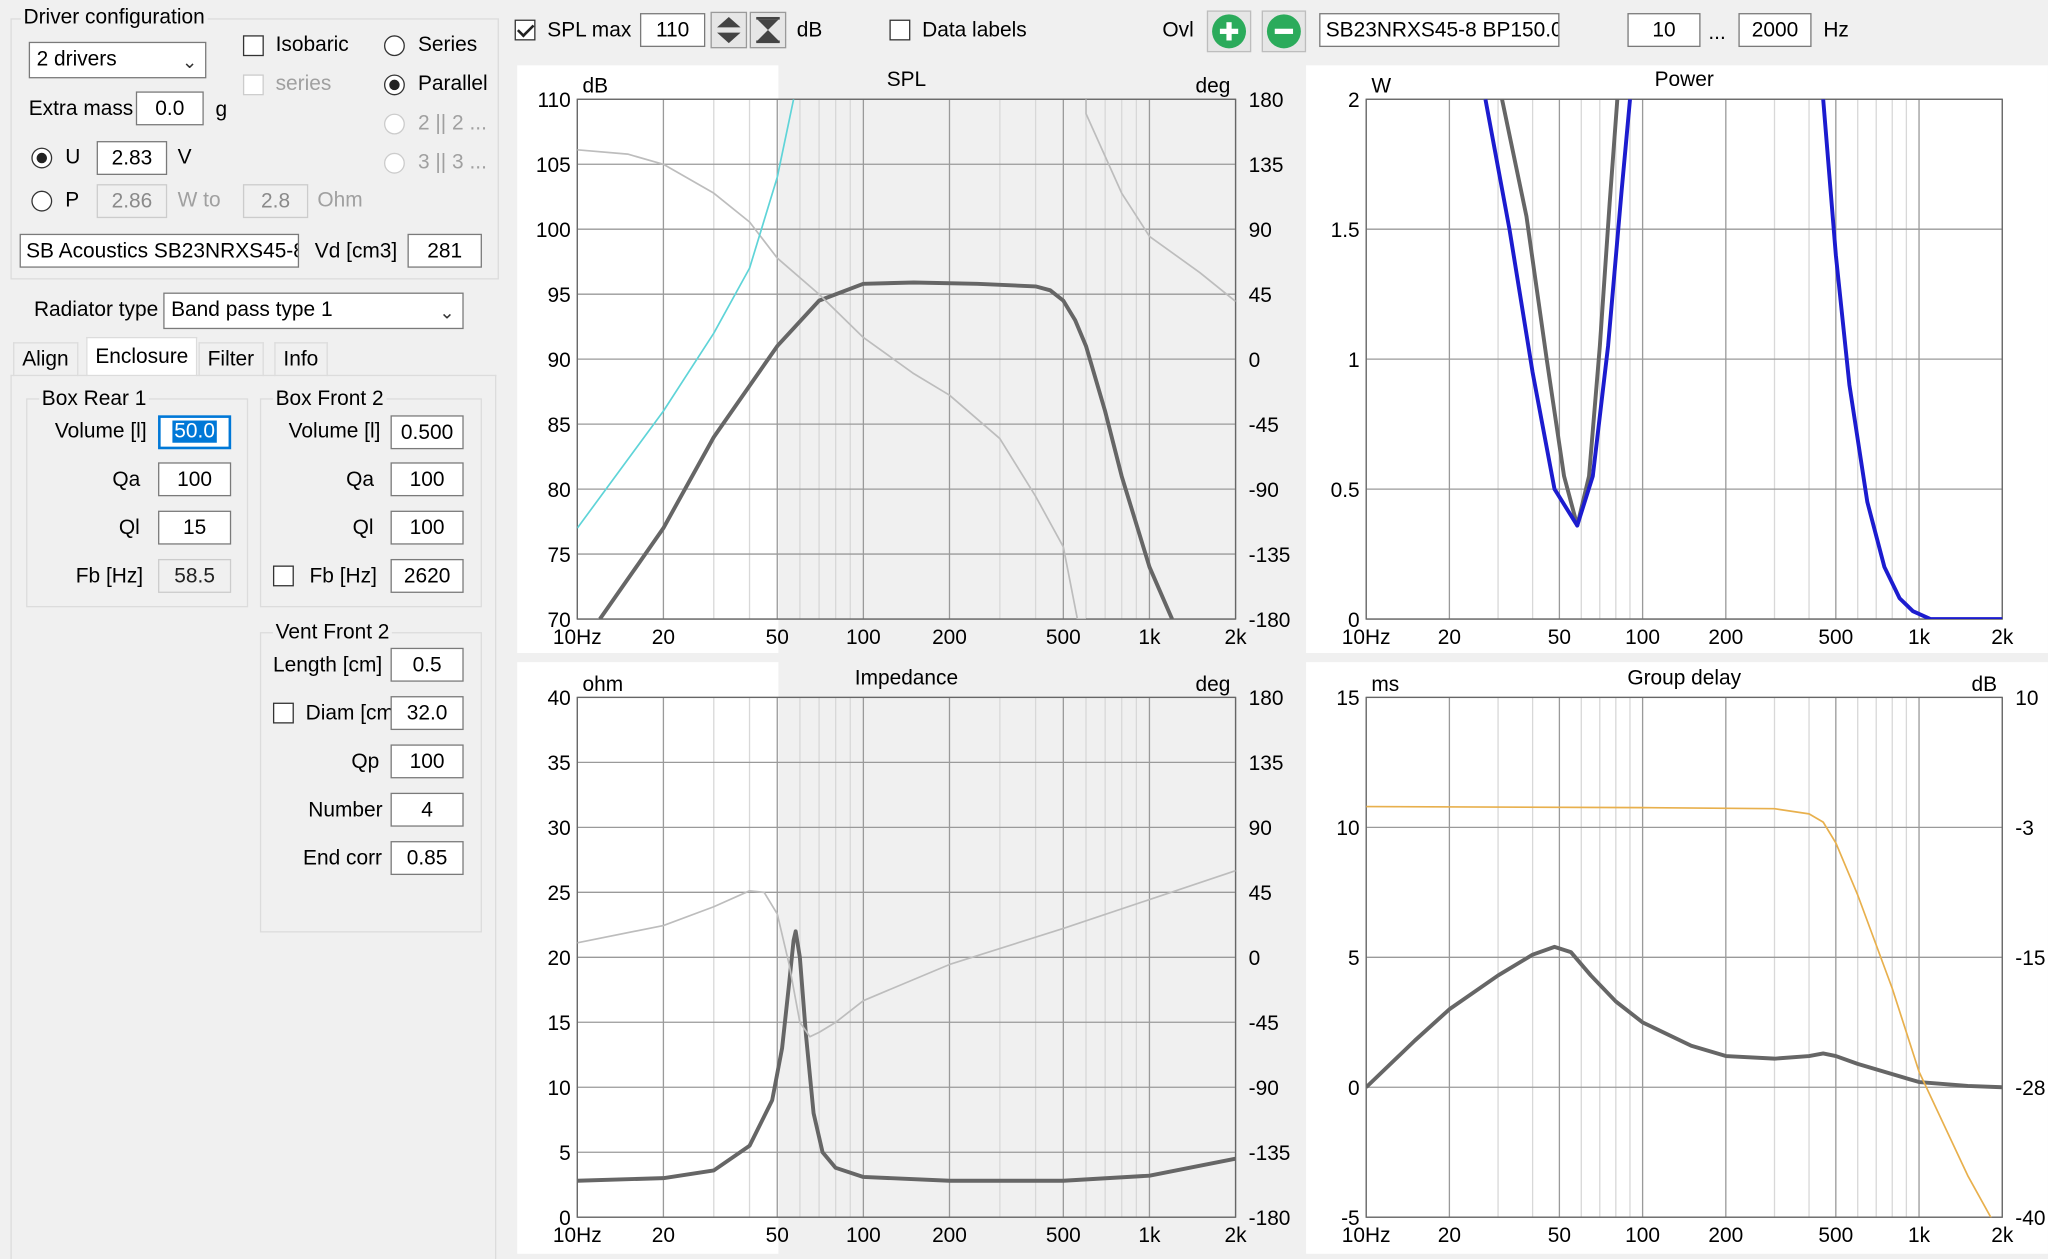 The width and height of the screenshot is (2048, 1259). I want to click on y2-tick-label: -28, so click(2030, 1088).